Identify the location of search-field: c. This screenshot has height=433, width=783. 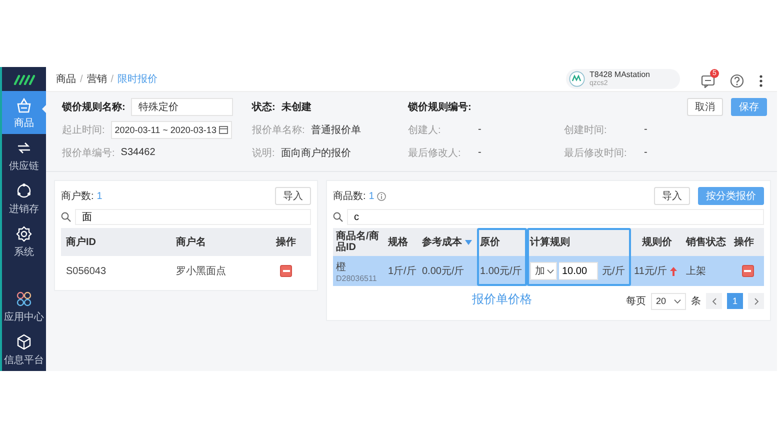
(555, 217).